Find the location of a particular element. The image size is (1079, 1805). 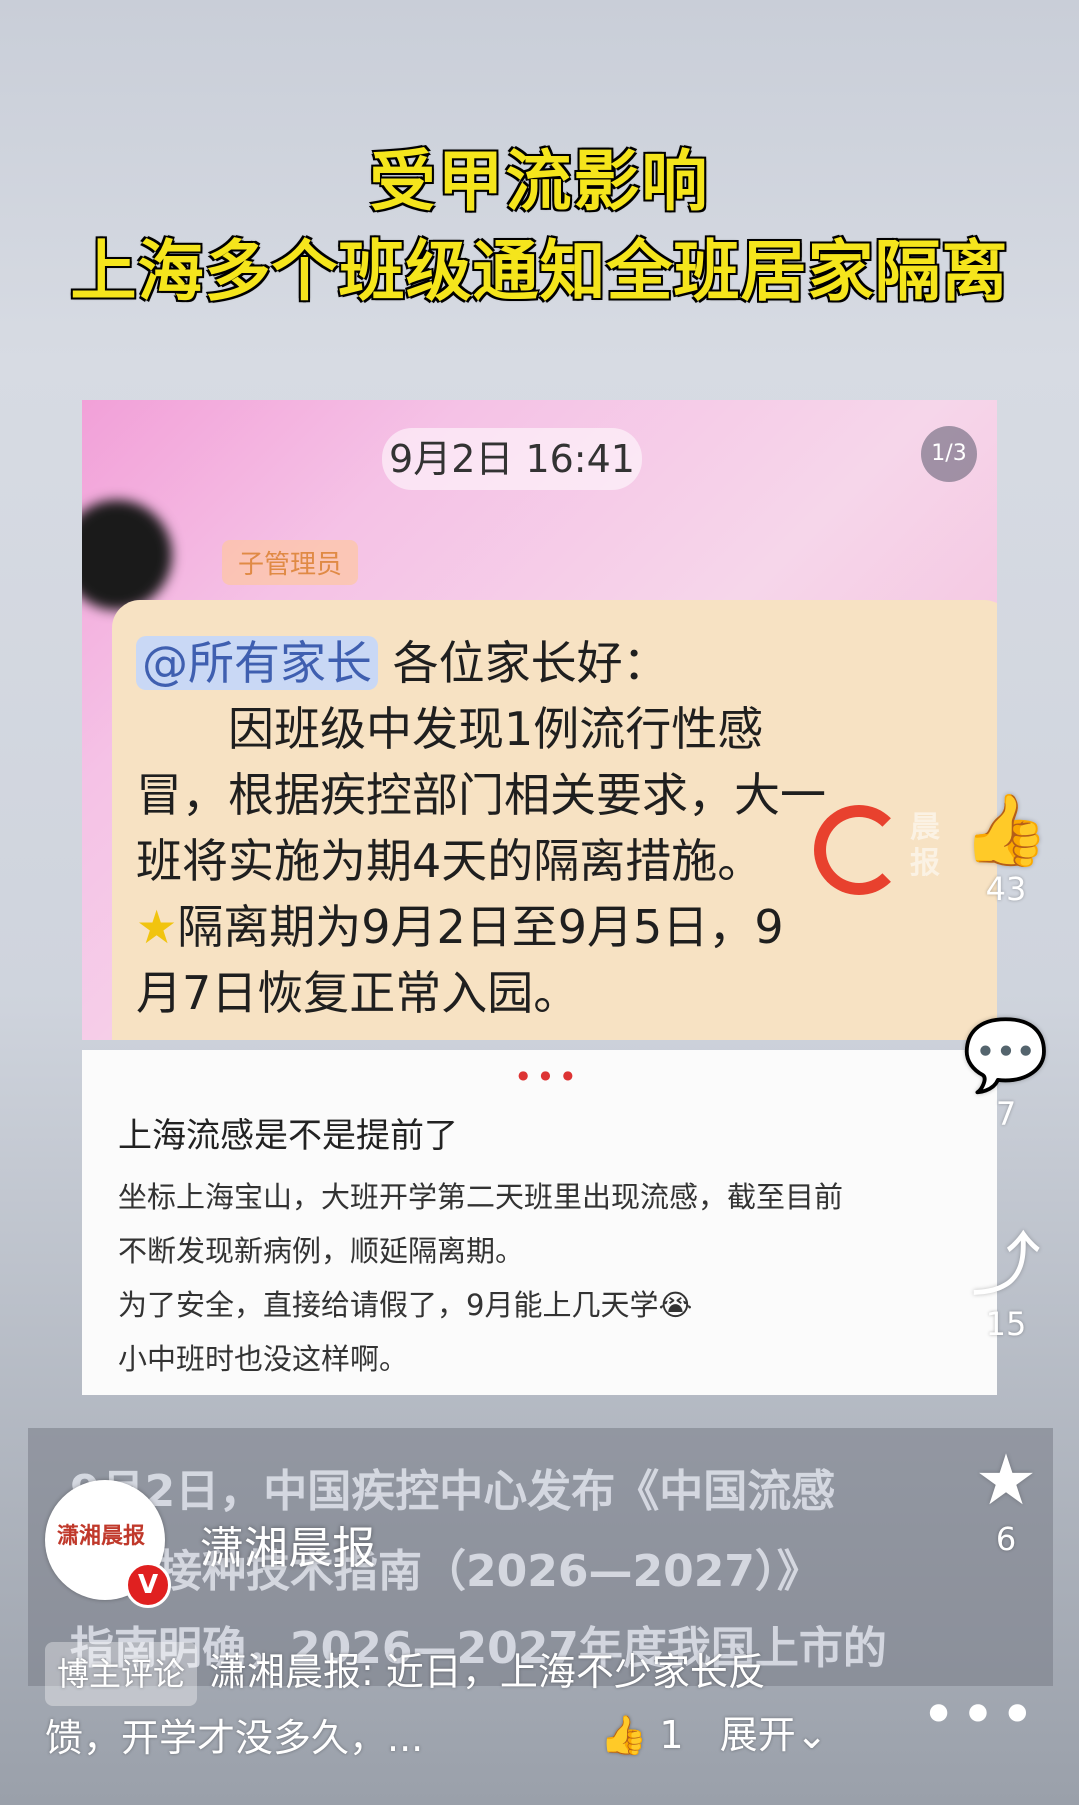

chat-timestamp: 9月2日 16:41 is located at coordinates (512, 459).